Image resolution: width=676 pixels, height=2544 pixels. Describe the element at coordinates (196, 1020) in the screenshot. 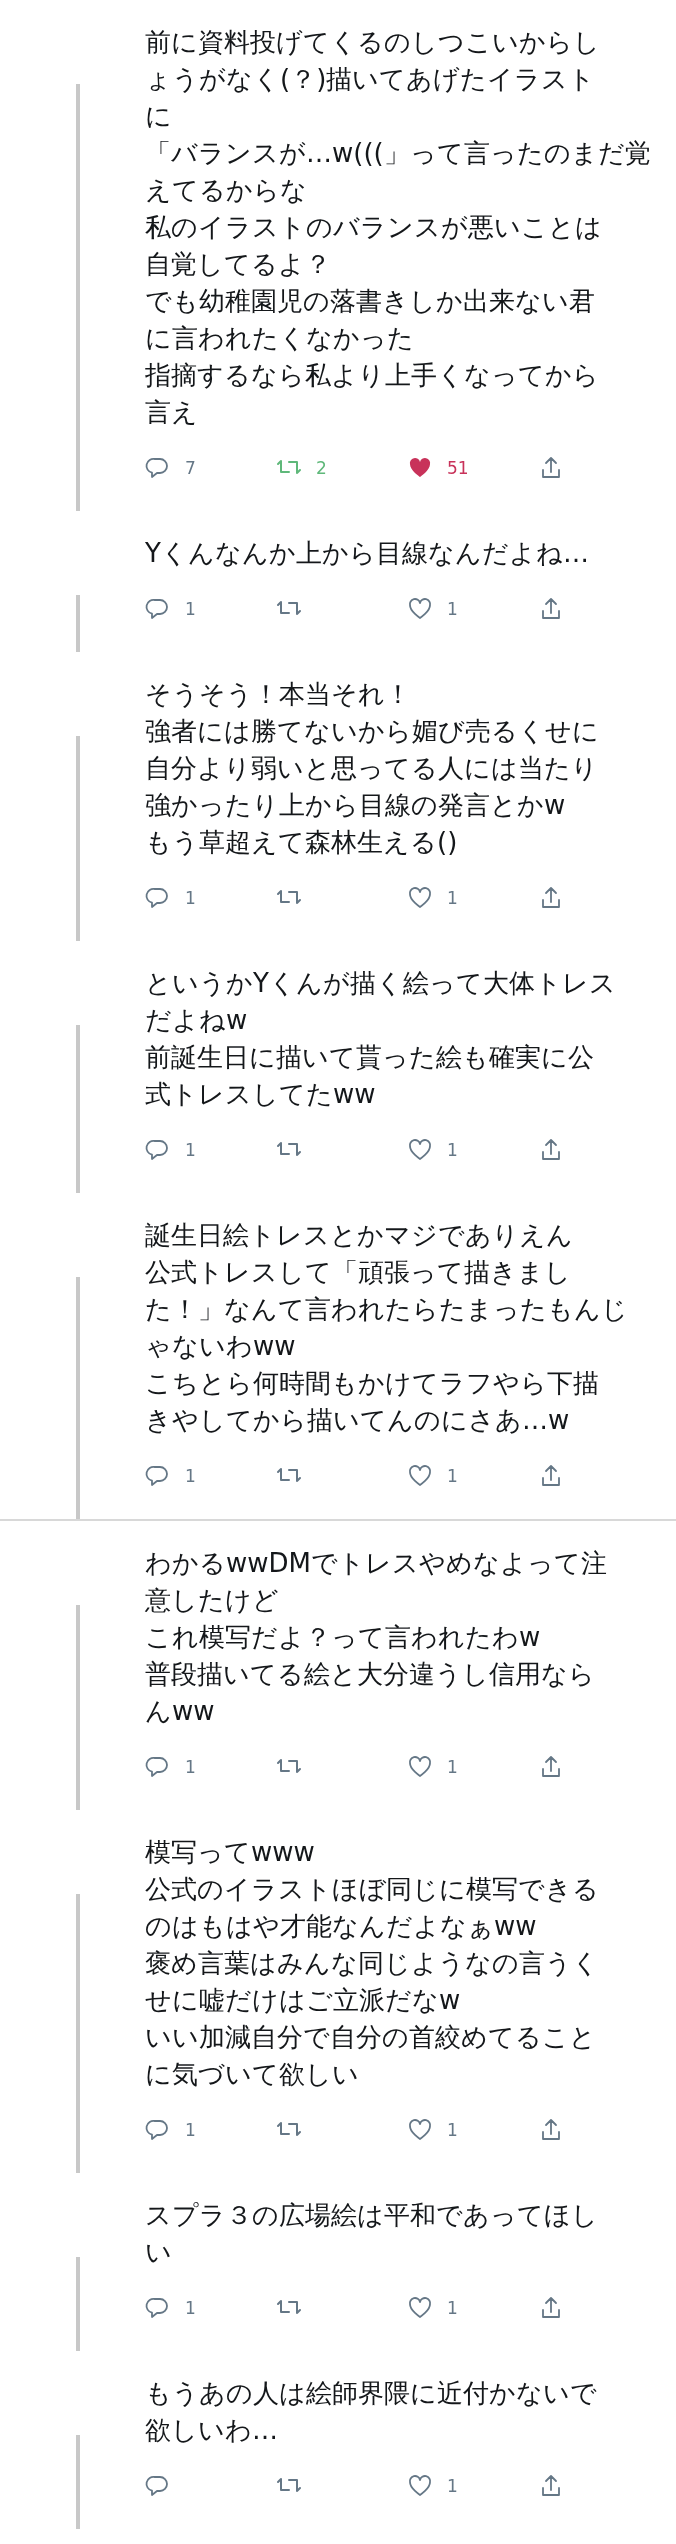

I see `tweet-text-line: だよねw` at that location.